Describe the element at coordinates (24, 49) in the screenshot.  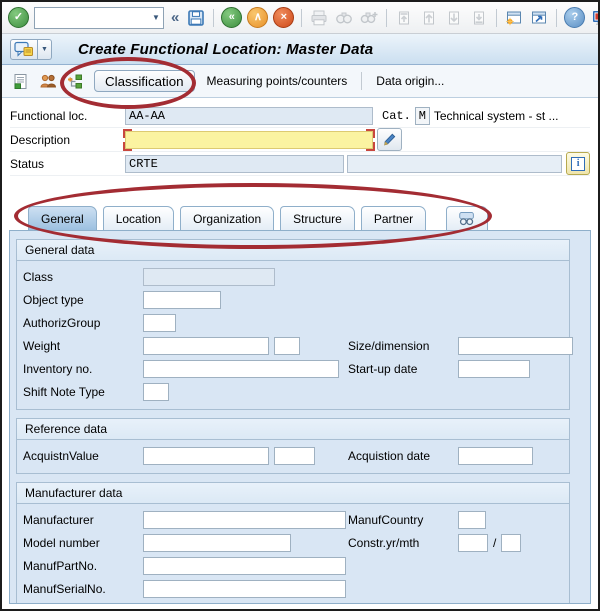
I see `services-for-object-icon` at that location.